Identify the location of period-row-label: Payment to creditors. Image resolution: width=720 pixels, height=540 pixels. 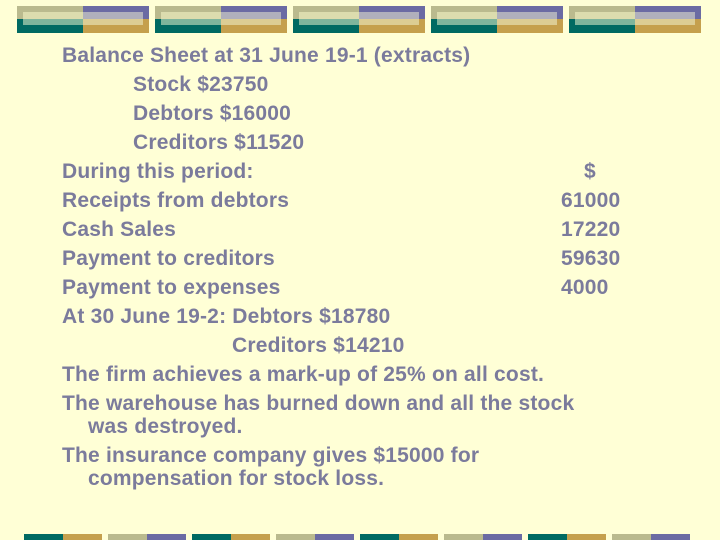
(168, 258).